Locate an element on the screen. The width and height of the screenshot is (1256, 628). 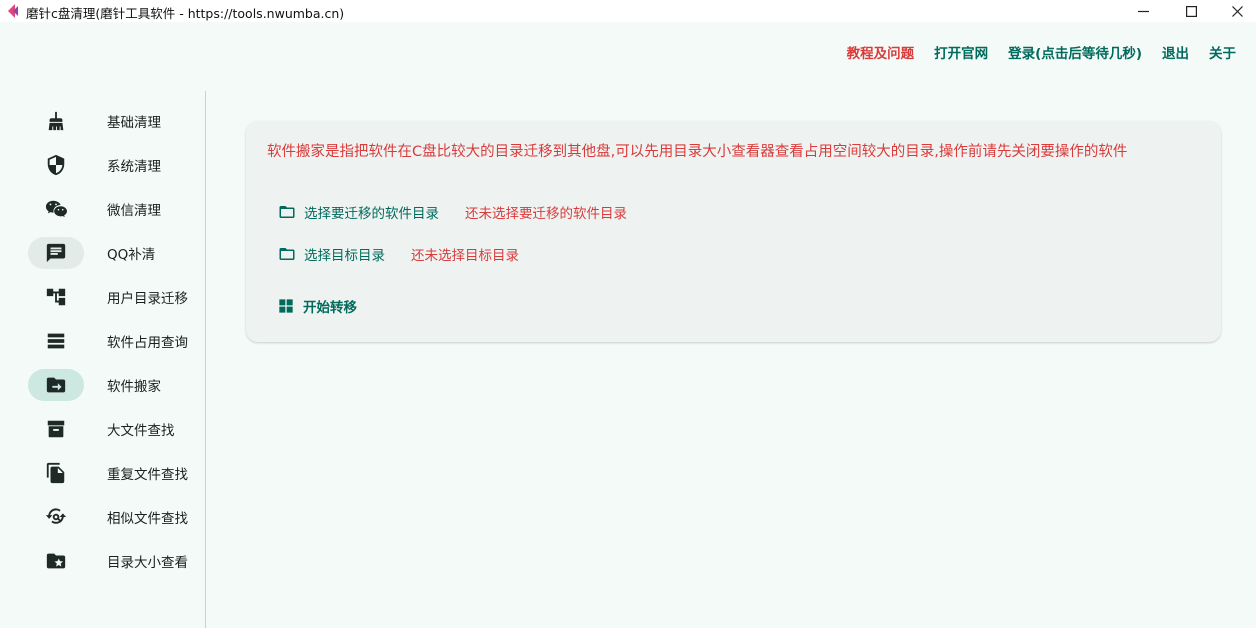
top-navigation: 教程及问题 打开官网 登录(点击后等待几秒) 退出 关于 is located at coordinates (1041, 54).